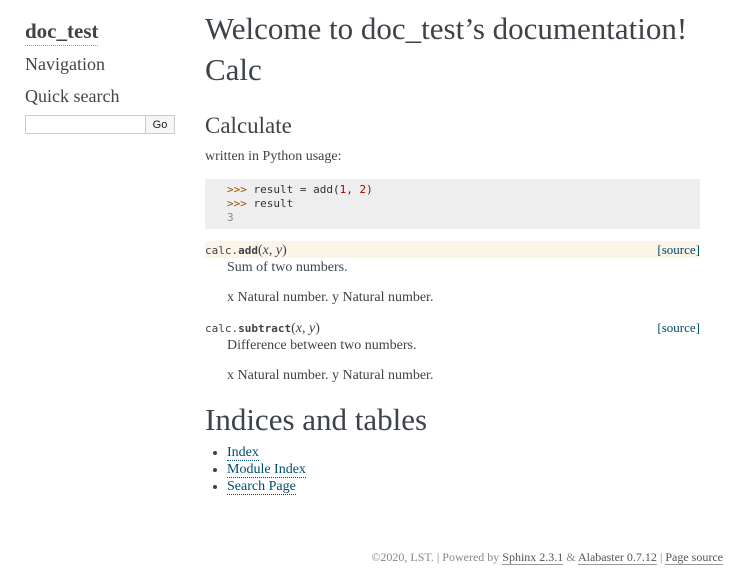 Image resolution: width=732 pixels, height=586 pixels. What do you see at coordinates (353, 189) in the screenshot?
I see `code-text: ,` at bounding box center [353, 189].